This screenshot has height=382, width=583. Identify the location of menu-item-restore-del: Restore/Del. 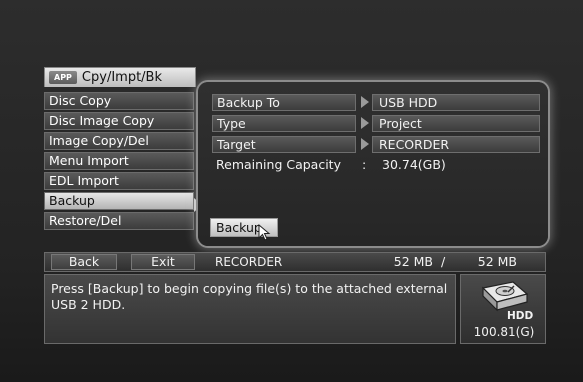
(119, 221).